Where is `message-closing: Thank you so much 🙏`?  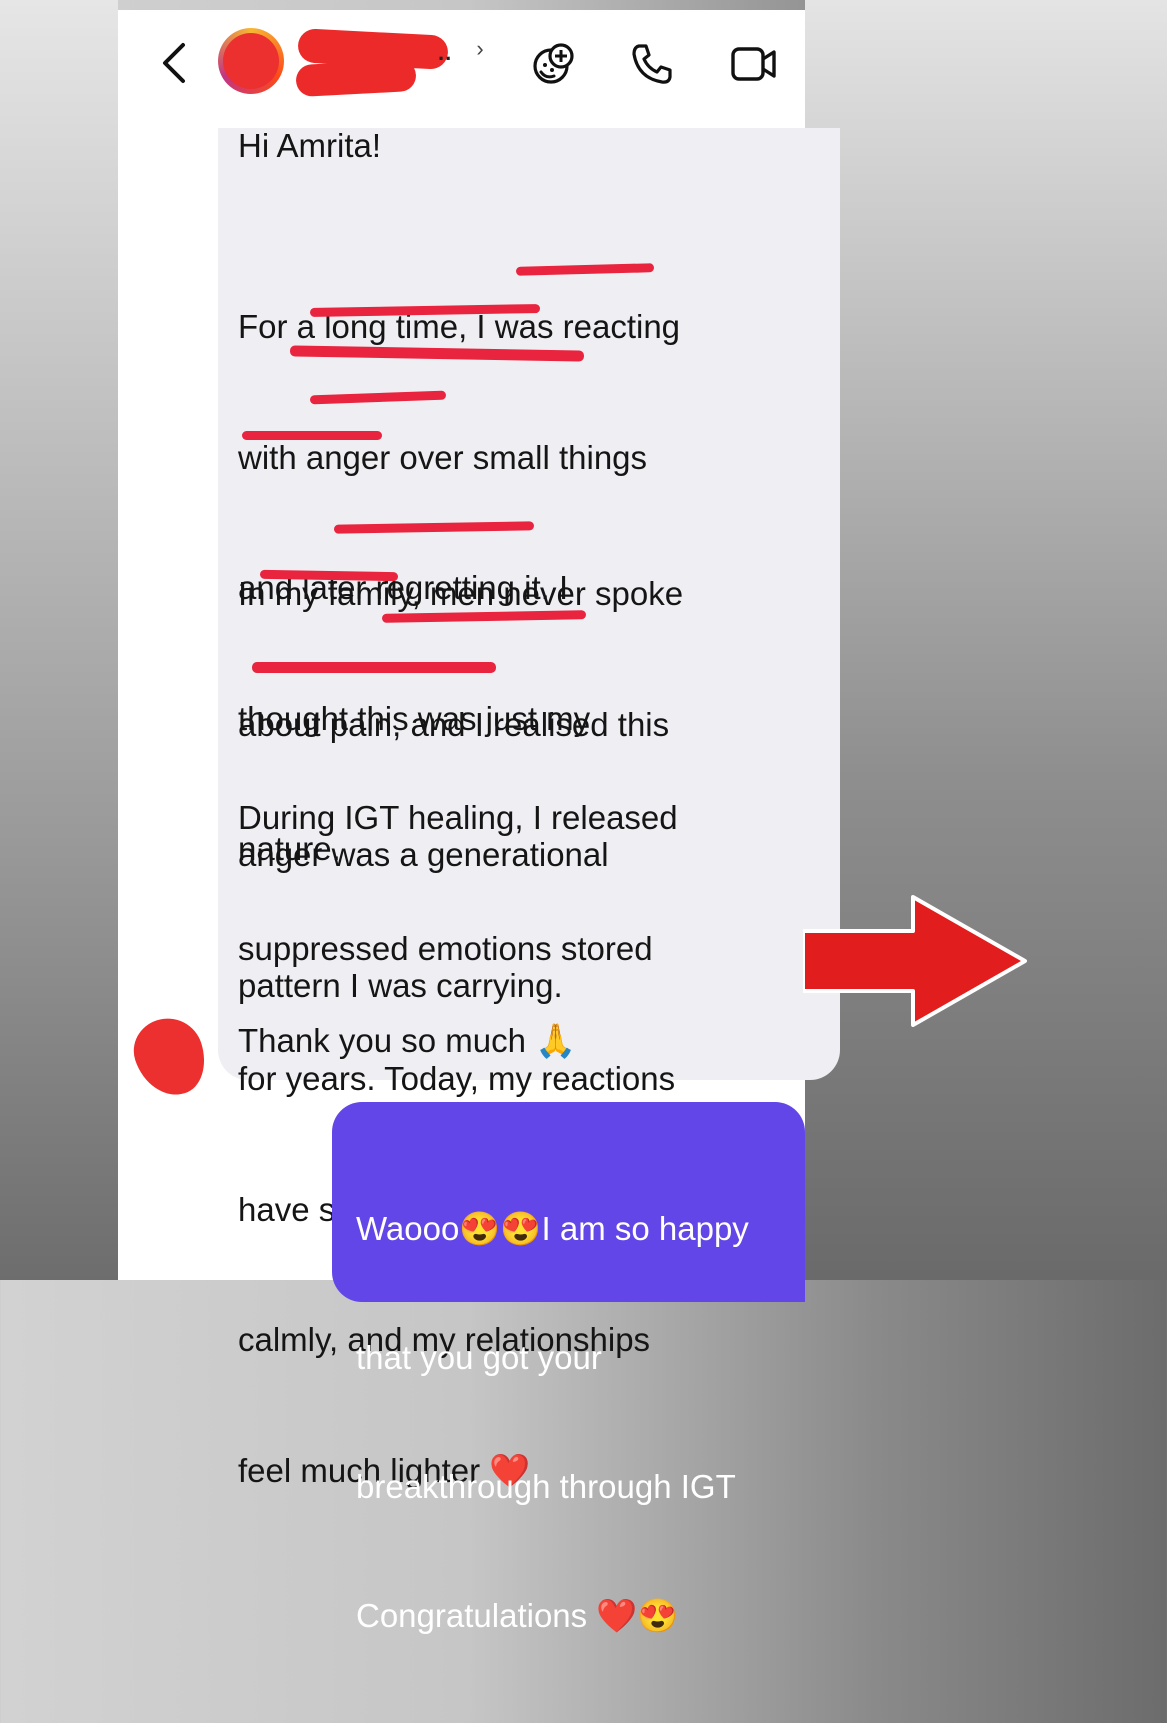 message-closing: Thank you so much 🙏 is located at coordinates (407, 1040).